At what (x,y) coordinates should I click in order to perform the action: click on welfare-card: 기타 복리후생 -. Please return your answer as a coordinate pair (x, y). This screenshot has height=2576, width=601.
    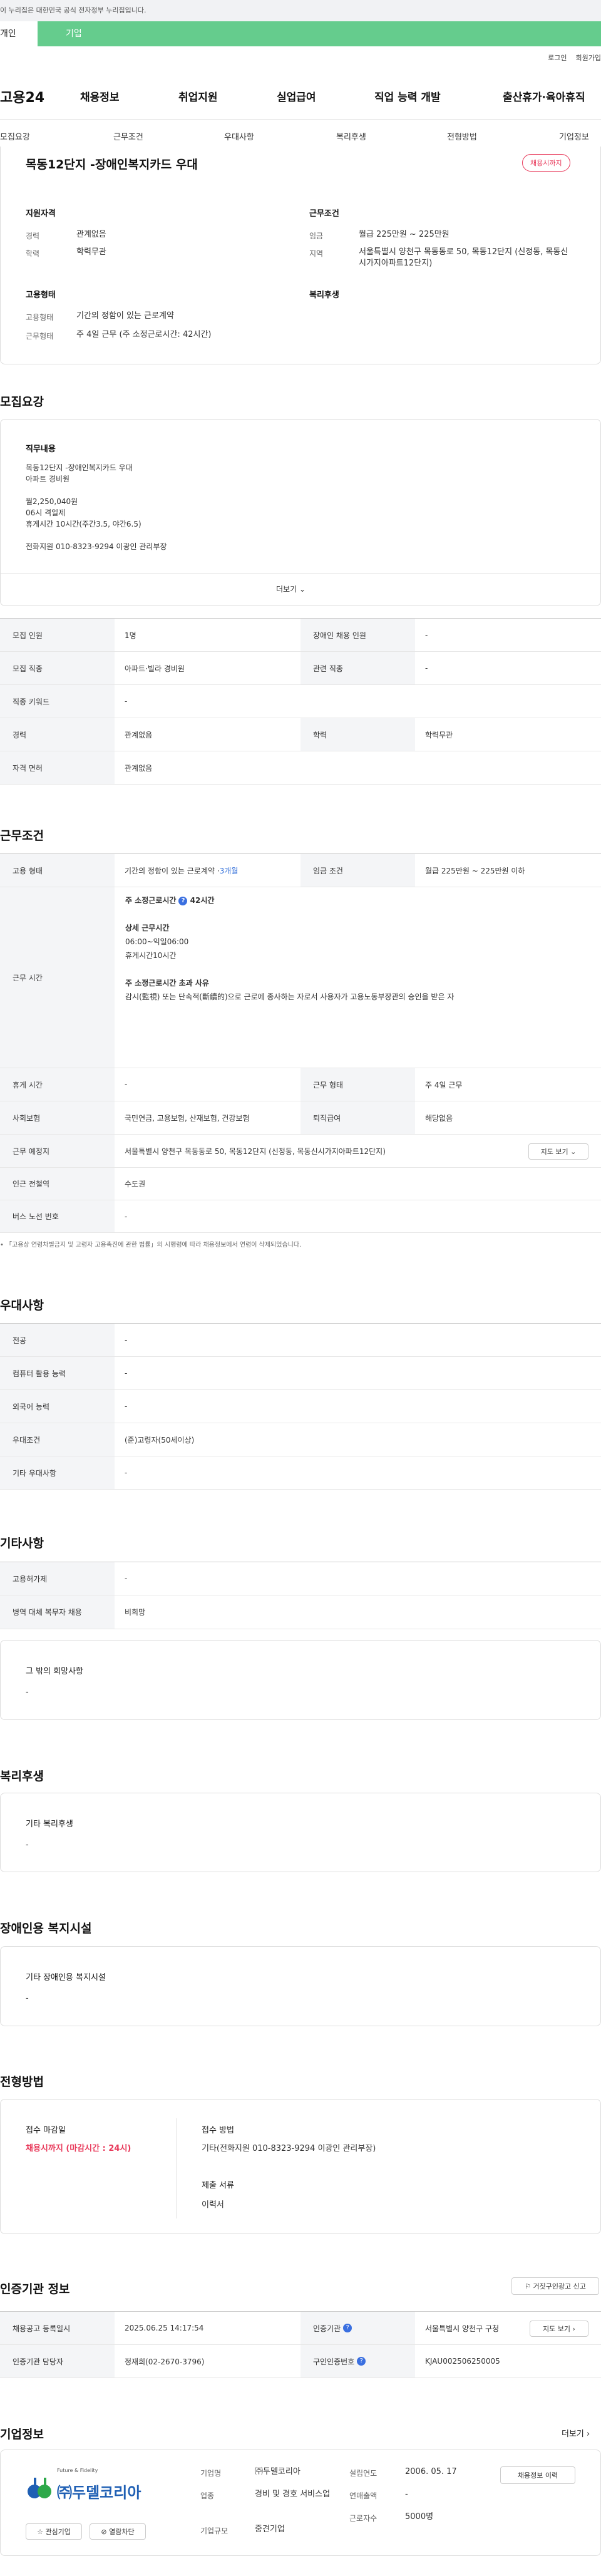
    Looking at the image, I should click on (300, 1833).